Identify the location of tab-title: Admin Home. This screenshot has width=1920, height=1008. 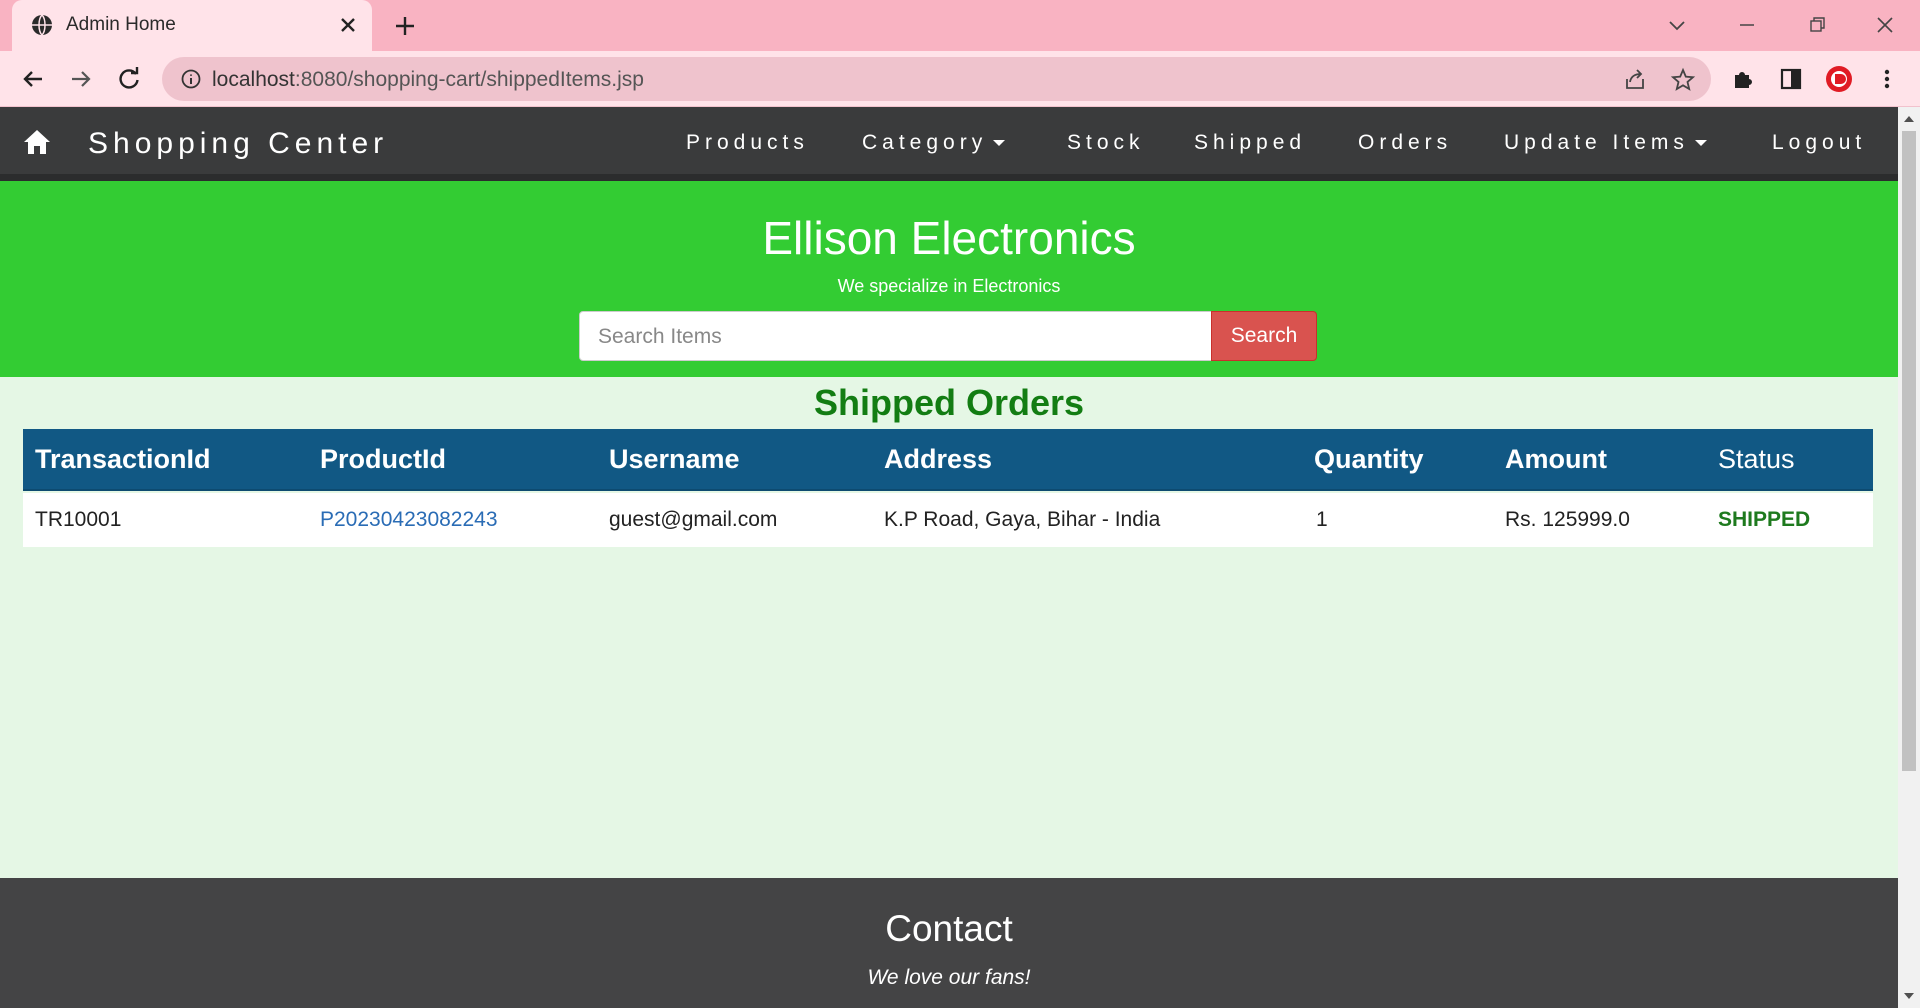
(121, 24).